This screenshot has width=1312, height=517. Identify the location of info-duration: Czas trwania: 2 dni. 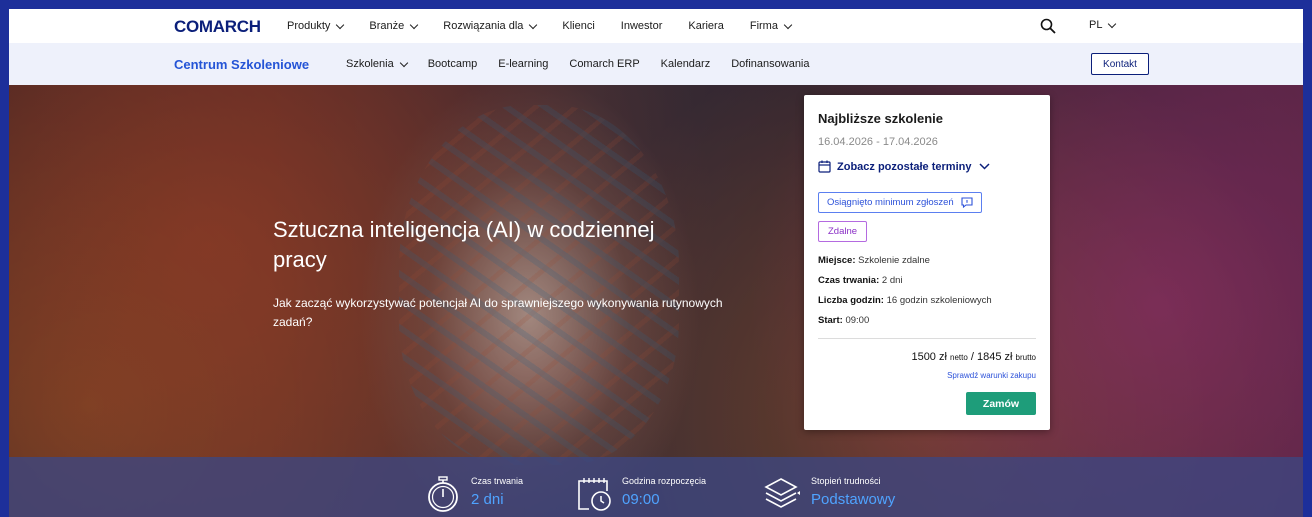
(860, 280).